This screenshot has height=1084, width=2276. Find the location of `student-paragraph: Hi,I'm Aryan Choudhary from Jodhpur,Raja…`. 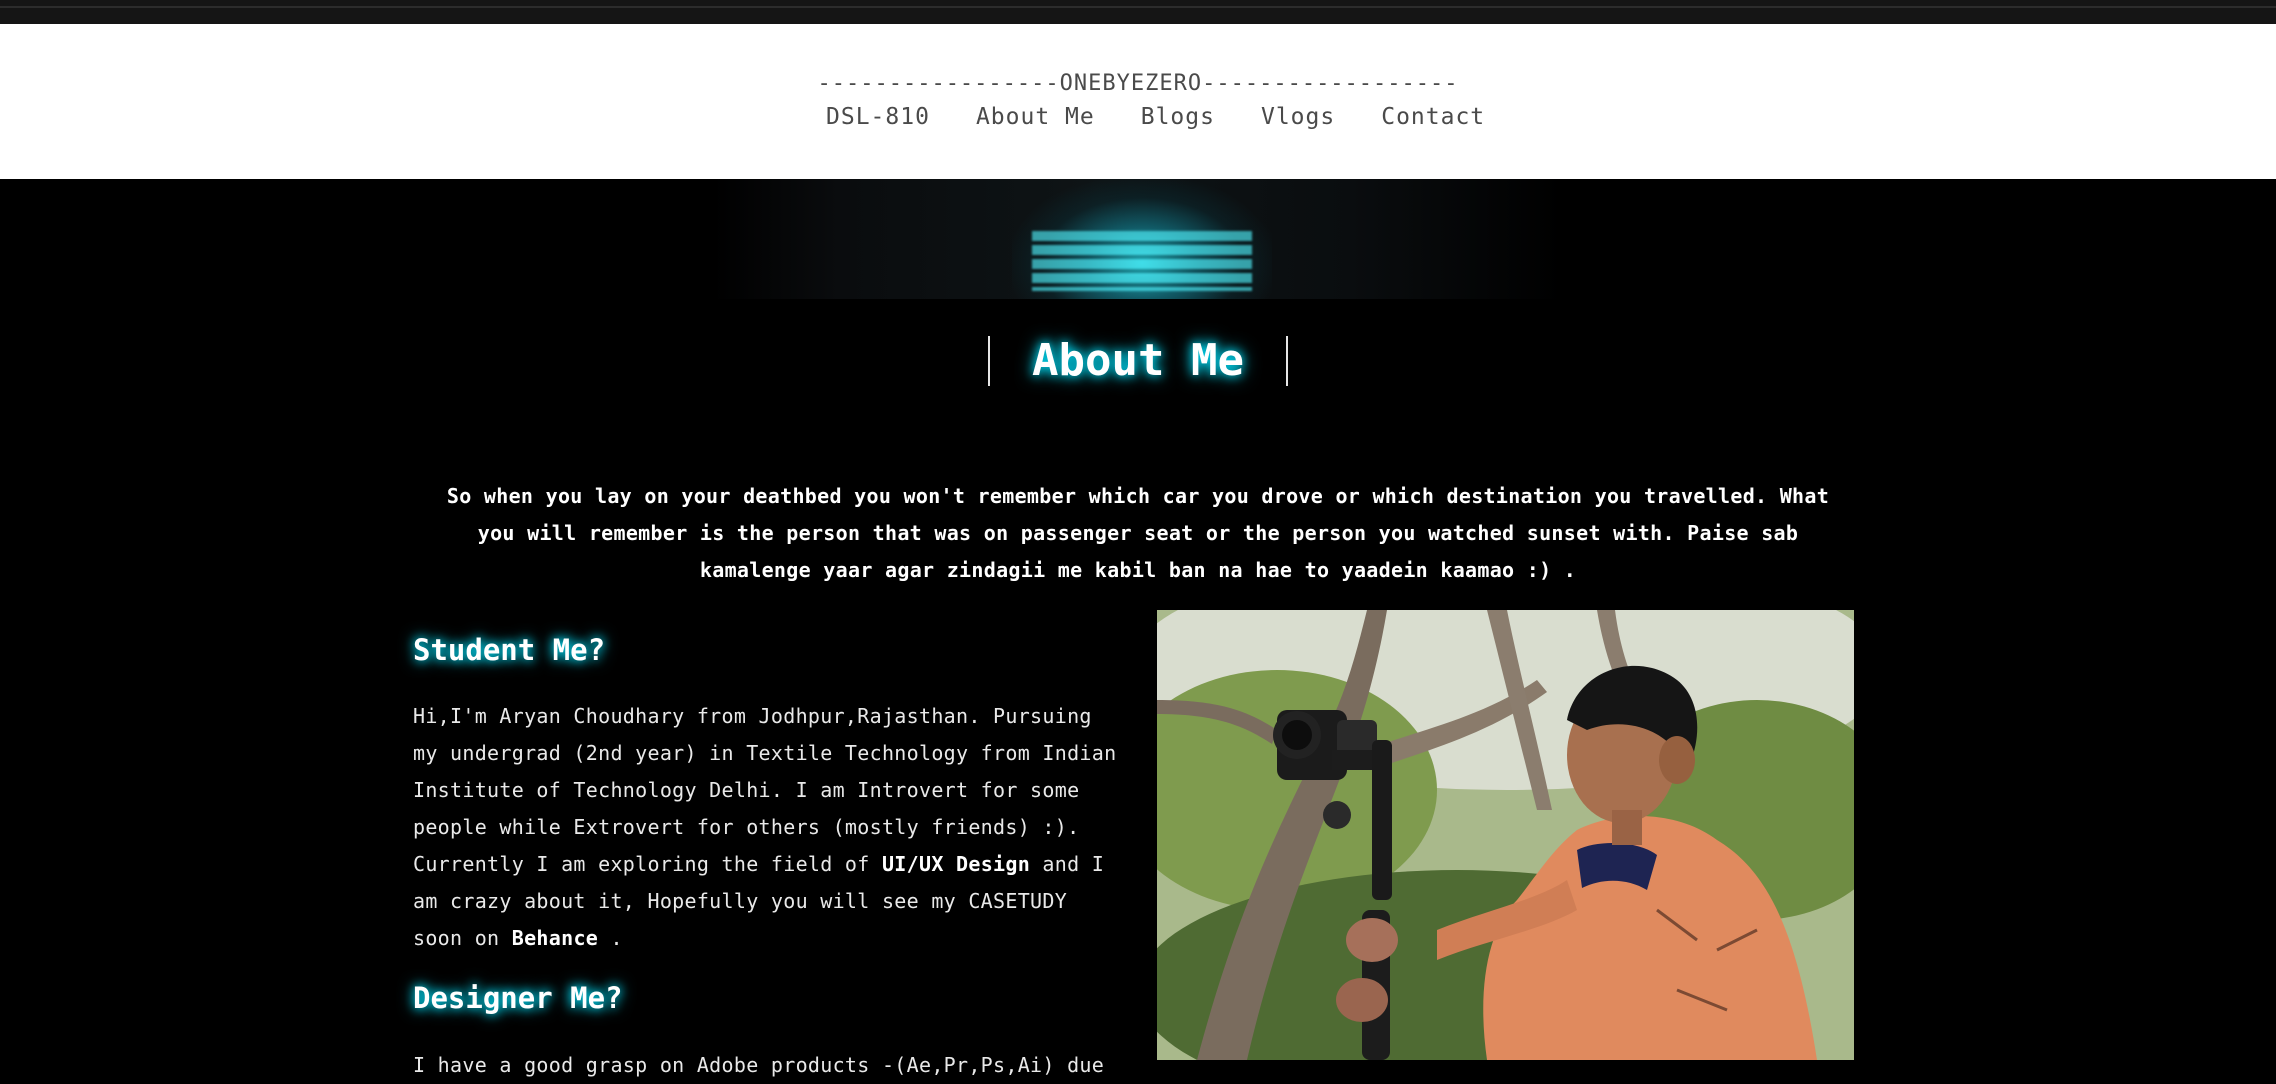

student-paragraph: Hi,I'm Aryan Choudhary from Jodhpur,Raja… is located at coordinates (765, 827).